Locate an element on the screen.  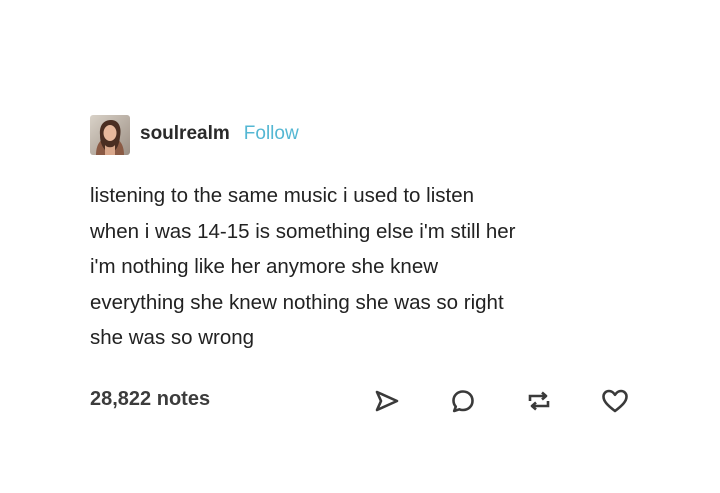
reply-button is located at coordinates (463, 401).